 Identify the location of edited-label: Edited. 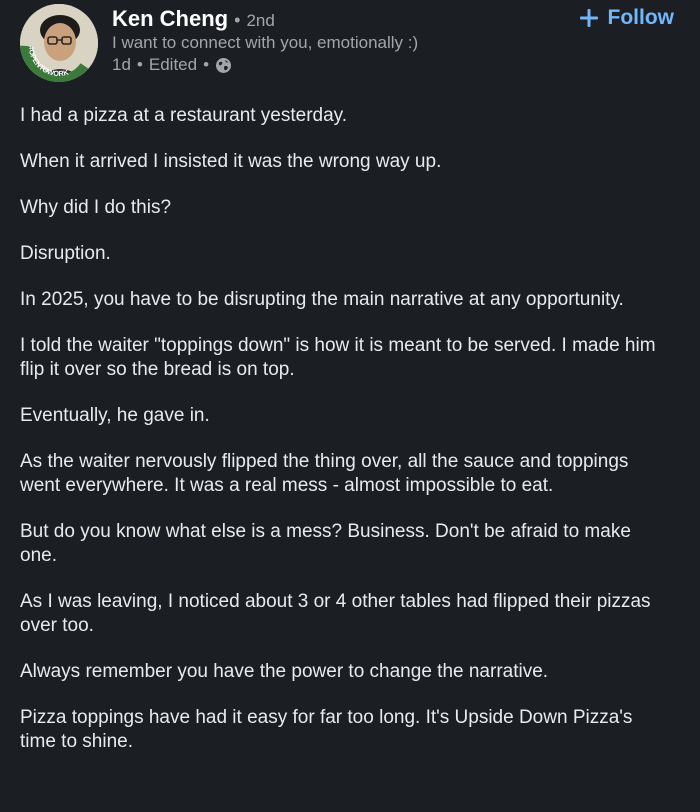
(173, 64).